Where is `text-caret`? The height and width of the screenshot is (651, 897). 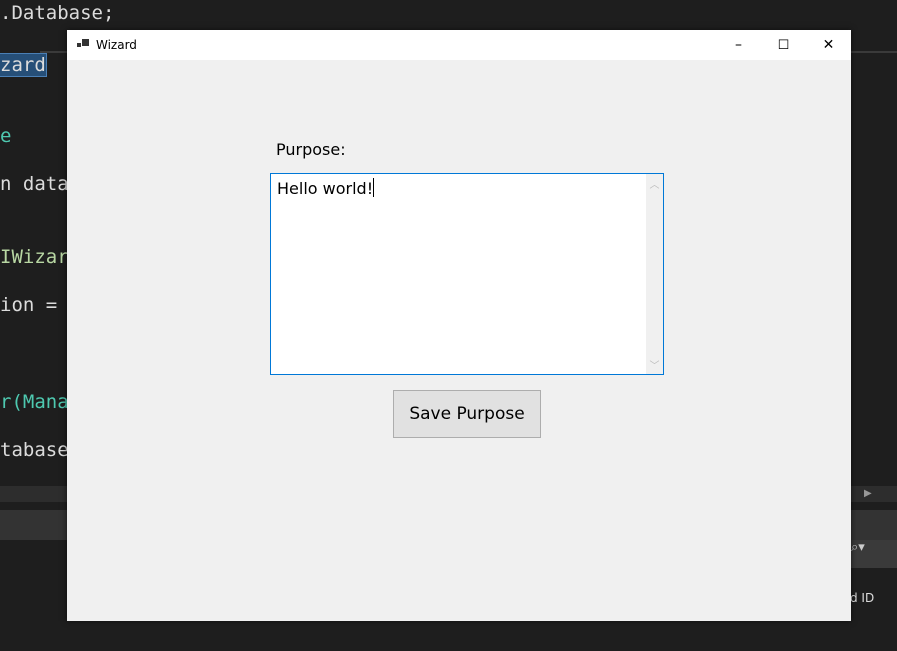
text-caret is located at coordinates (374, 187).